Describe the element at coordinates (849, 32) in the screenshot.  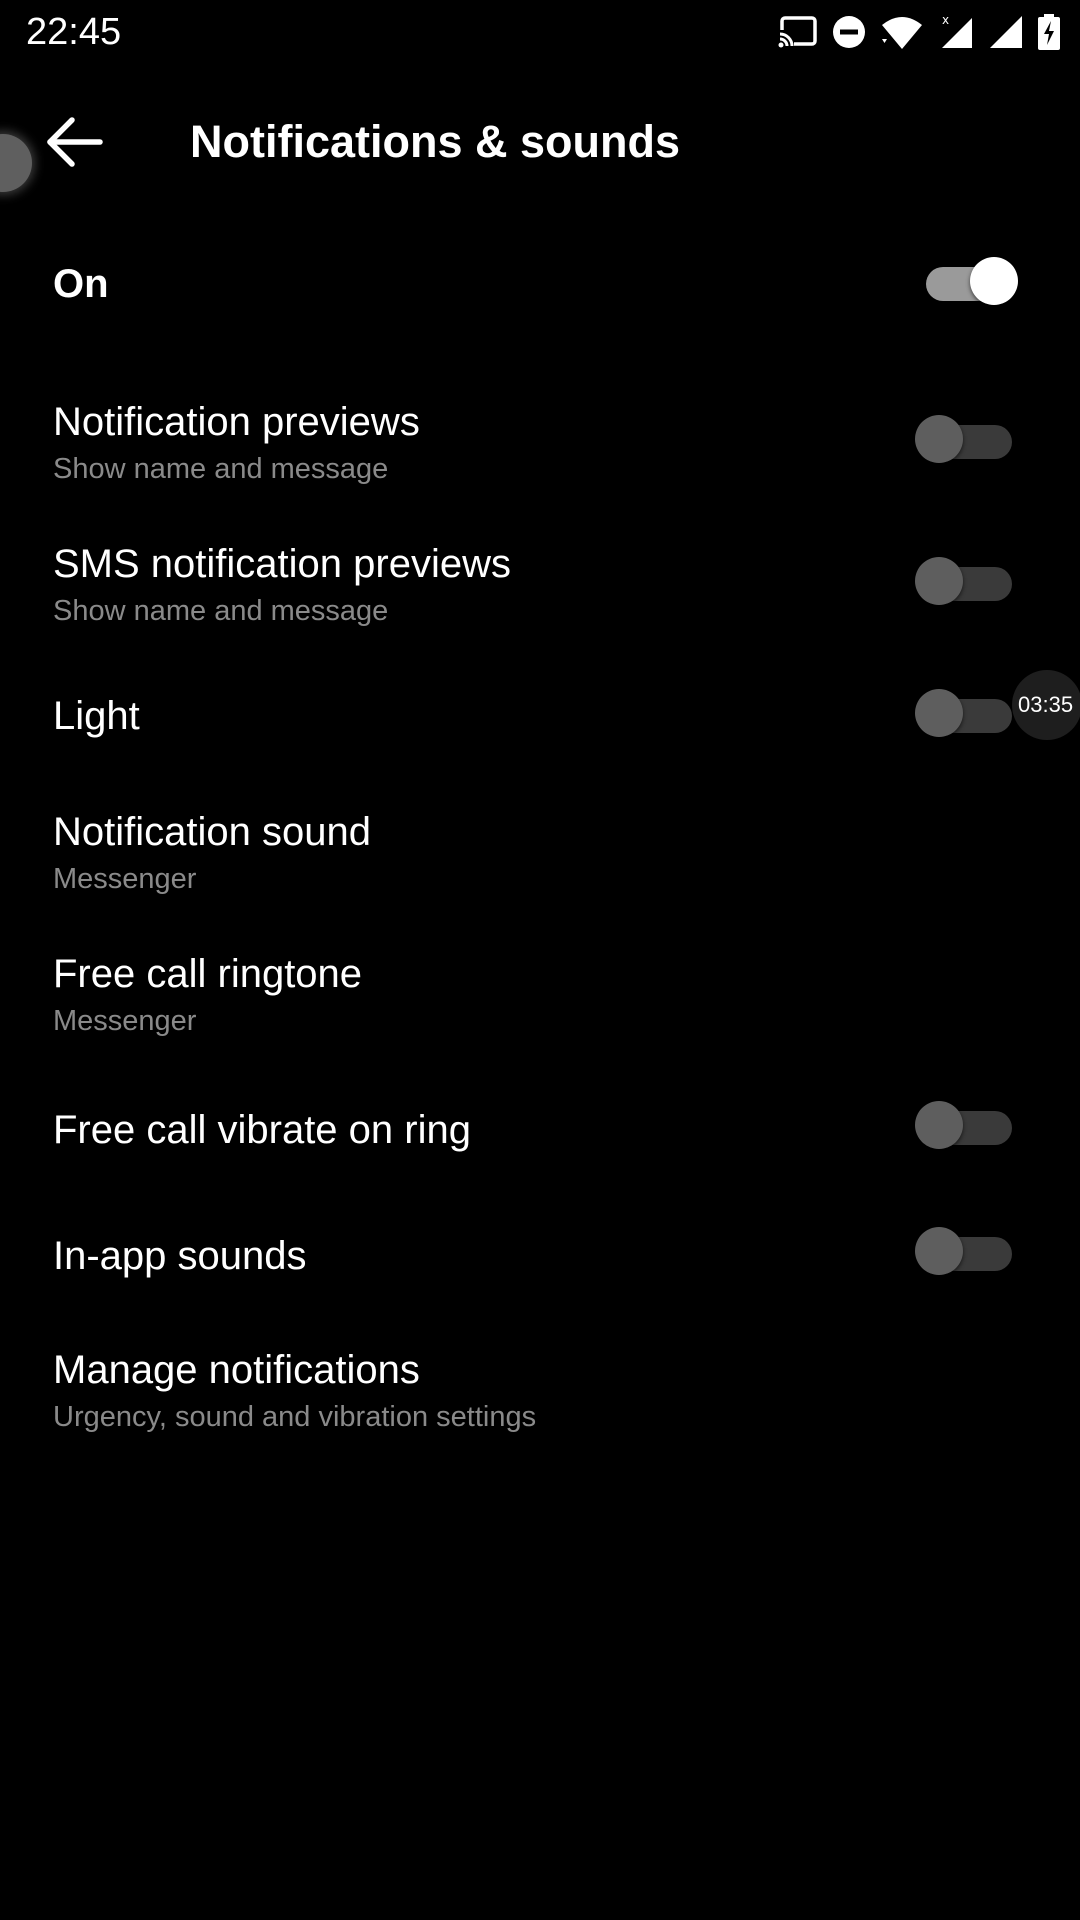
I see `do-not-disturb-icon` at that location.